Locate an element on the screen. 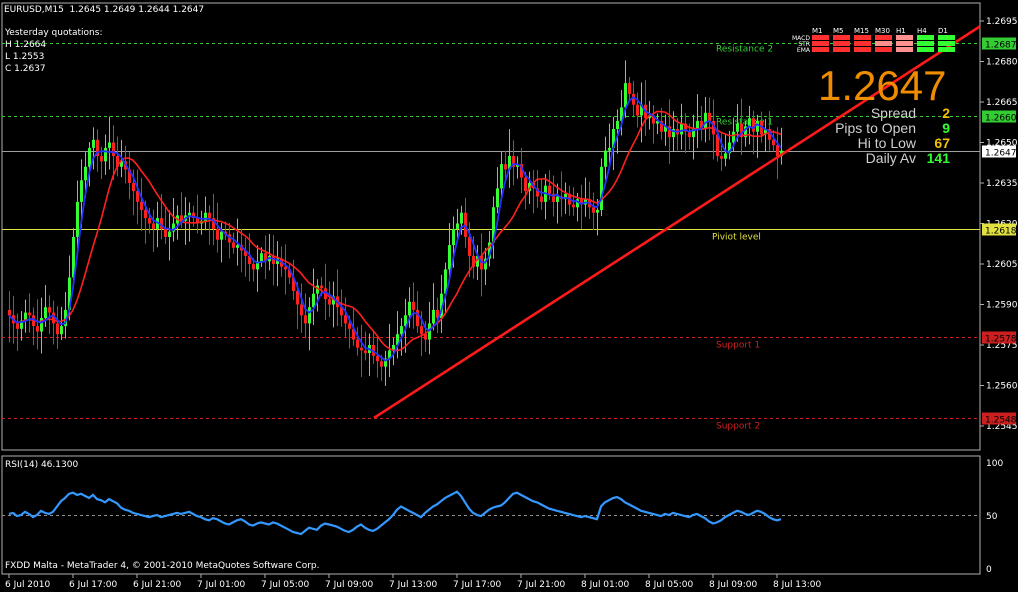 Image resolution: width=1018 pixels, height=592 pixels. info-row-daily-av: Daily Av 141 is located at coordinates (870, 158).